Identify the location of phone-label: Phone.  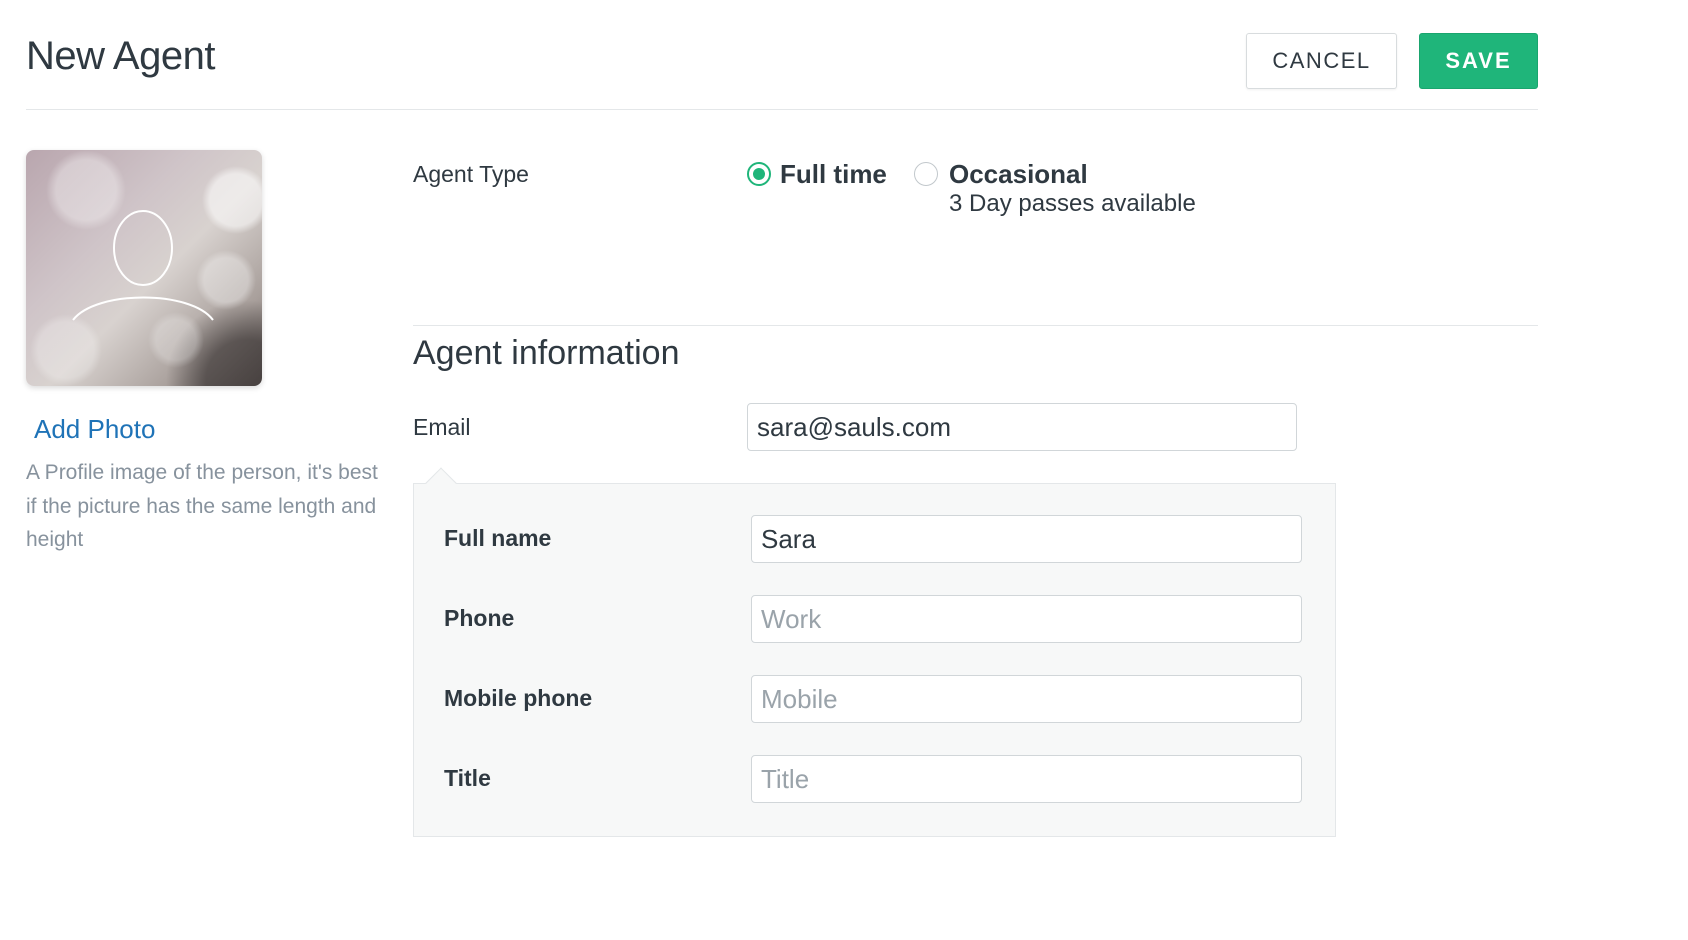
(479, 618).